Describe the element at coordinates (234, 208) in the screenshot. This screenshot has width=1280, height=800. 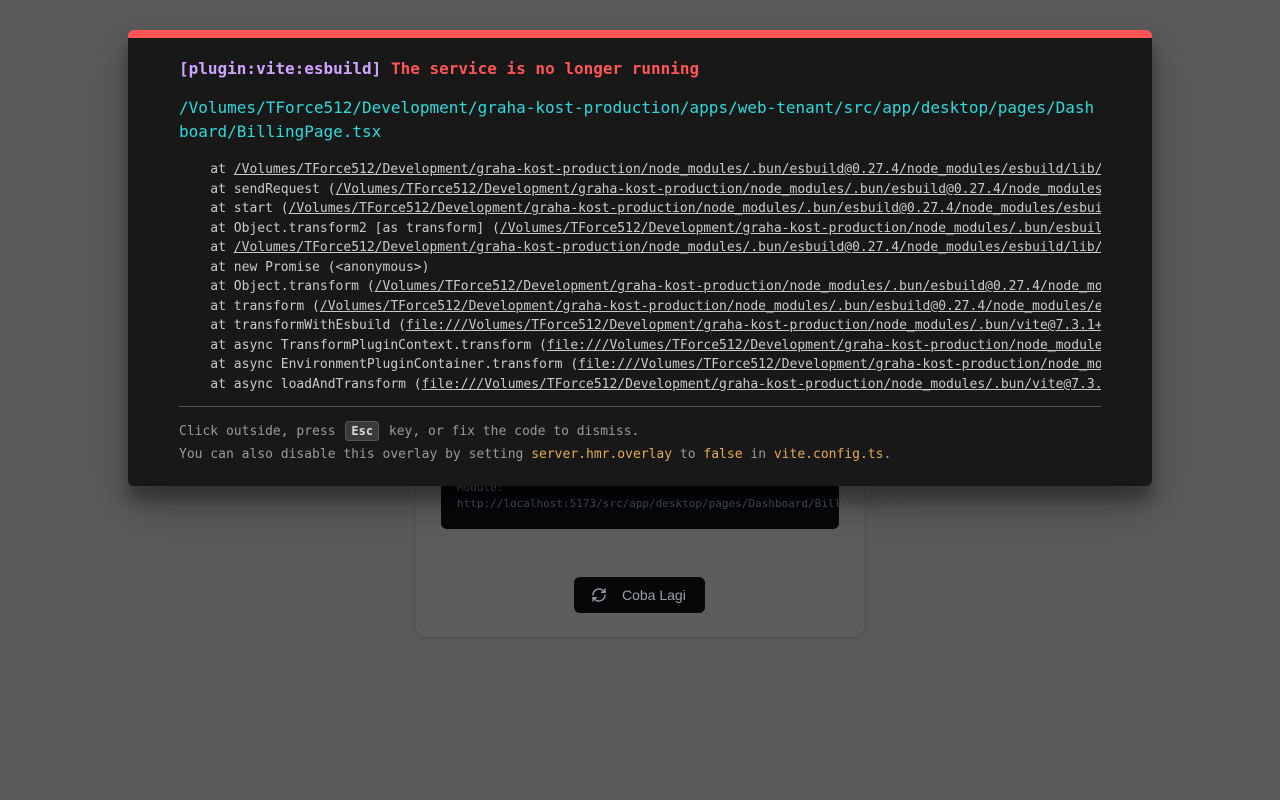
I see `stack-line-prefix: at start (` at that location.